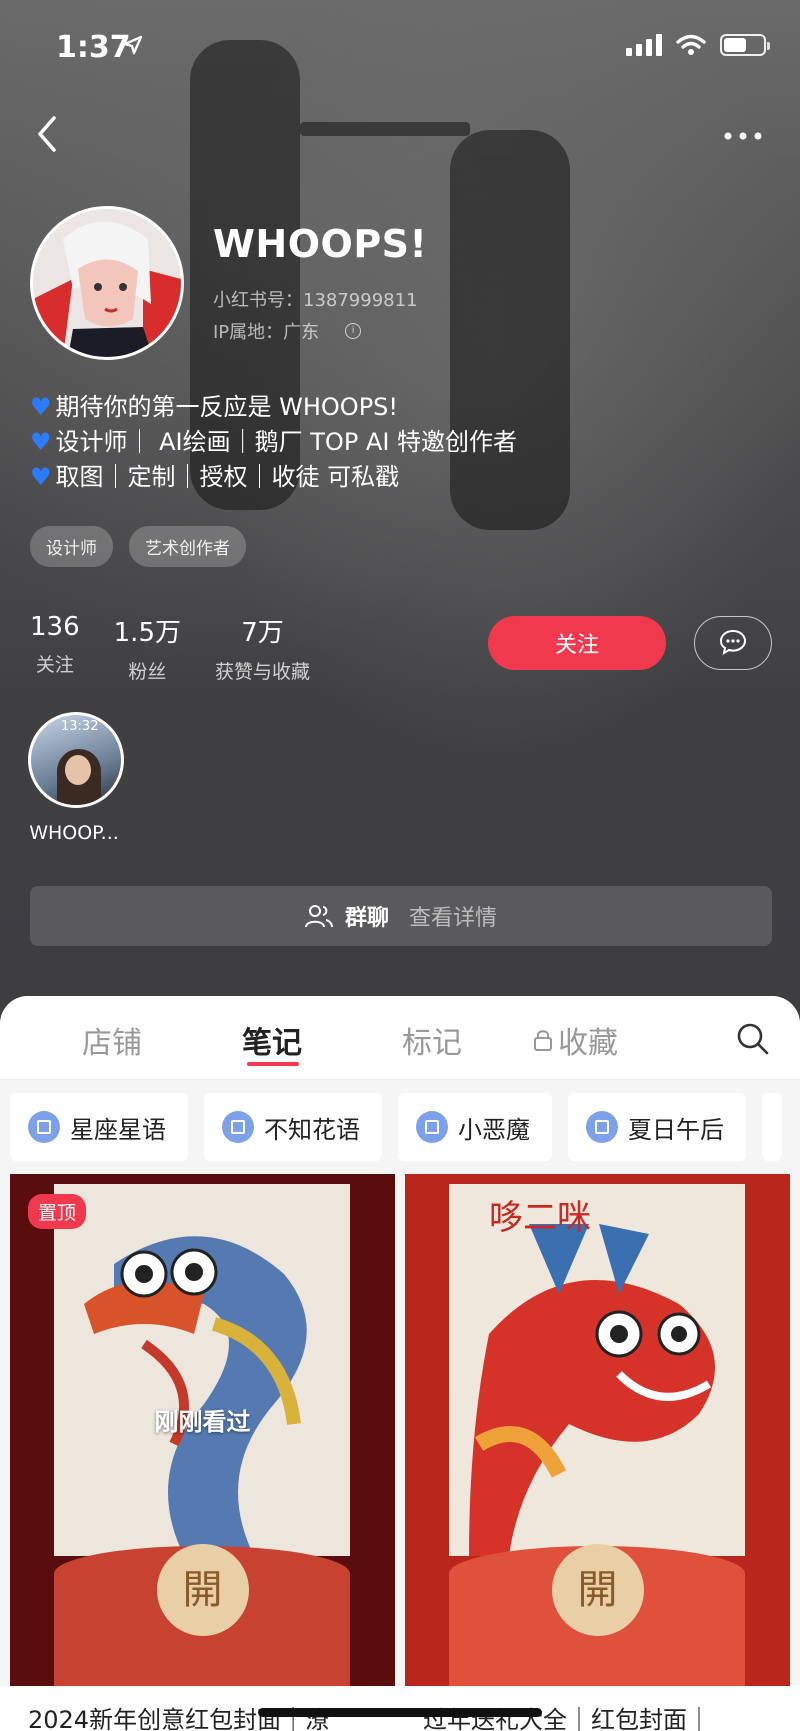 This screenshot has width=800, height=1731. I want to click on dragon-artwork, so click(202, 1370).